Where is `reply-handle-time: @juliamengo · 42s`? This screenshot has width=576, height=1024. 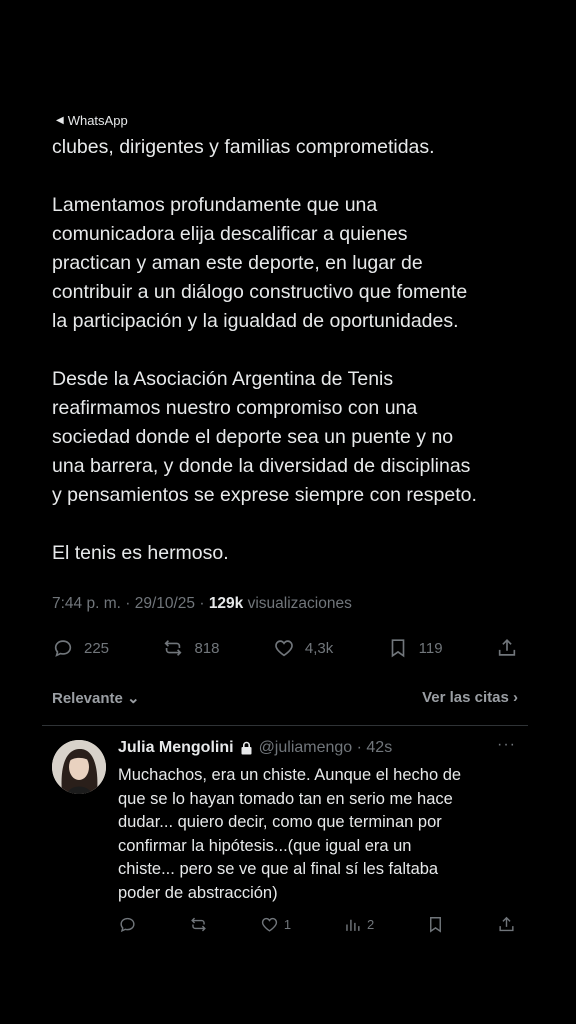
reply-handle-time: @juliamengo · 42s is located at coordinates (325, 747).